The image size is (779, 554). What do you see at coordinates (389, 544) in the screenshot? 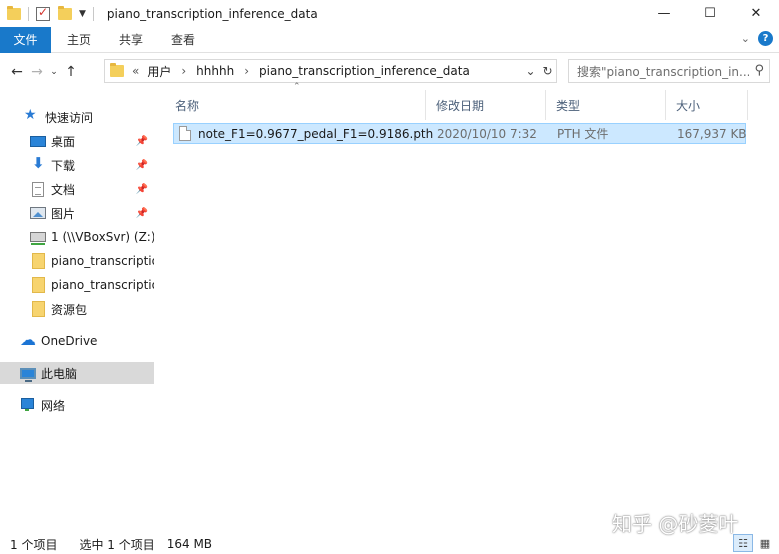
I see `status-bar: 1 个项目 选中 1 个项目 164 MB ☷ ▦` at bounding box center [389, 544].